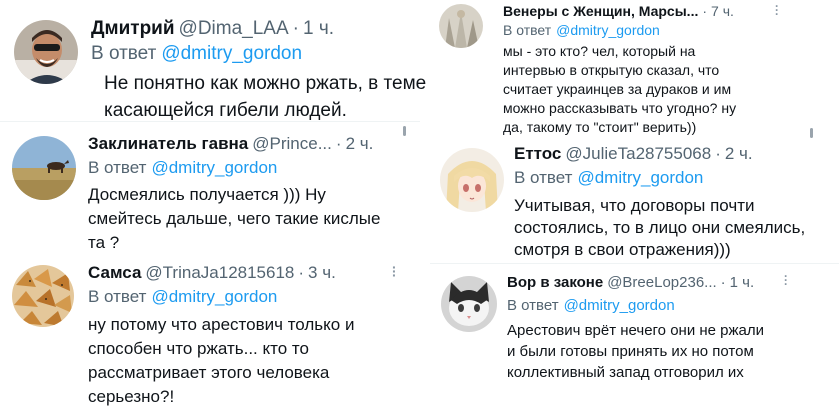 This screenshot has height=413, width=839. I want to click on author-name: Заклинатель гавна, so click(168, 144).